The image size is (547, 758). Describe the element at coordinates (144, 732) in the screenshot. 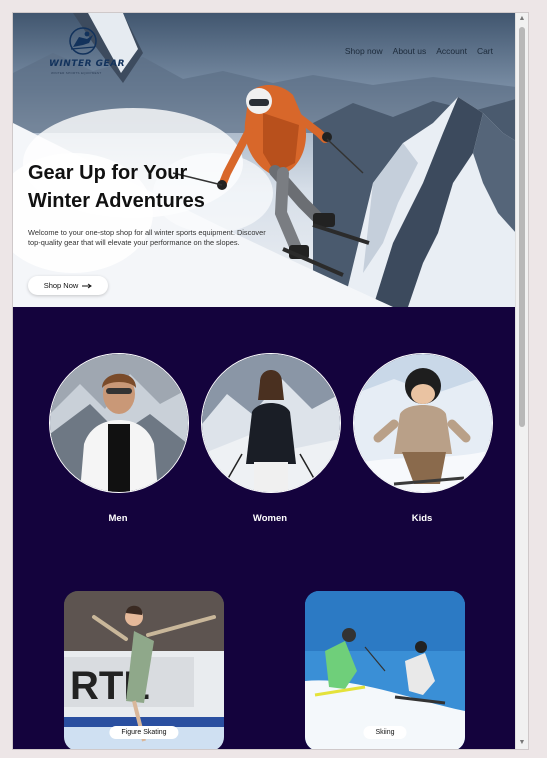

I see `sport-figure-skating-label: Figure Skating` at that location.